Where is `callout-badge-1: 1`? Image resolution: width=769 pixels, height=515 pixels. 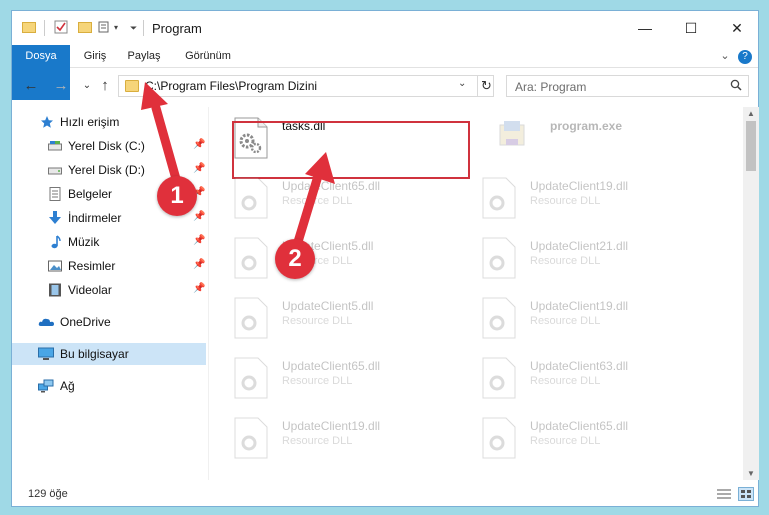
callout-badge-1: 1 is located at coordinates (177, 196).